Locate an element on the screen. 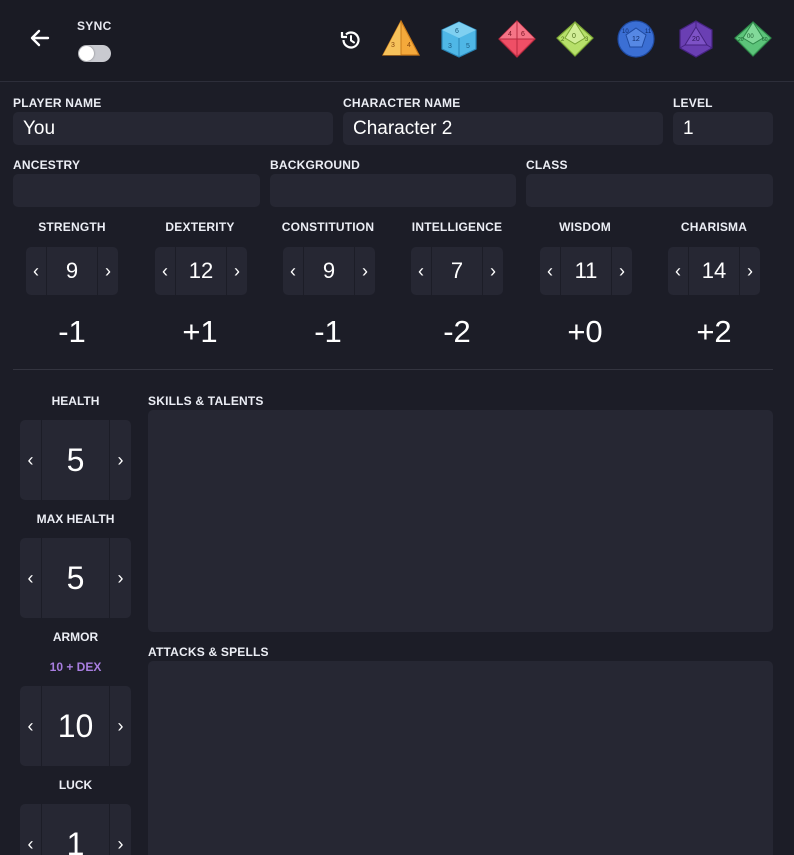 The image size is (794, 855). back-arrow-icon is located at coordinates (40, 38).